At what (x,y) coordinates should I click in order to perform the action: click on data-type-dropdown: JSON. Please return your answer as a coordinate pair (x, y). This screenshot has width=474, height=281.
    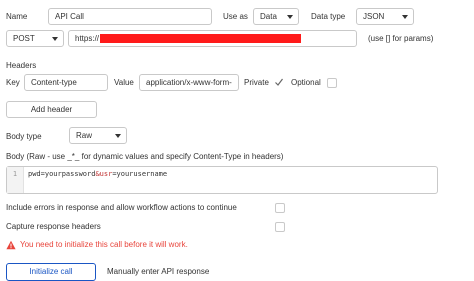
    Looking at the image, I should click on (385, 16).